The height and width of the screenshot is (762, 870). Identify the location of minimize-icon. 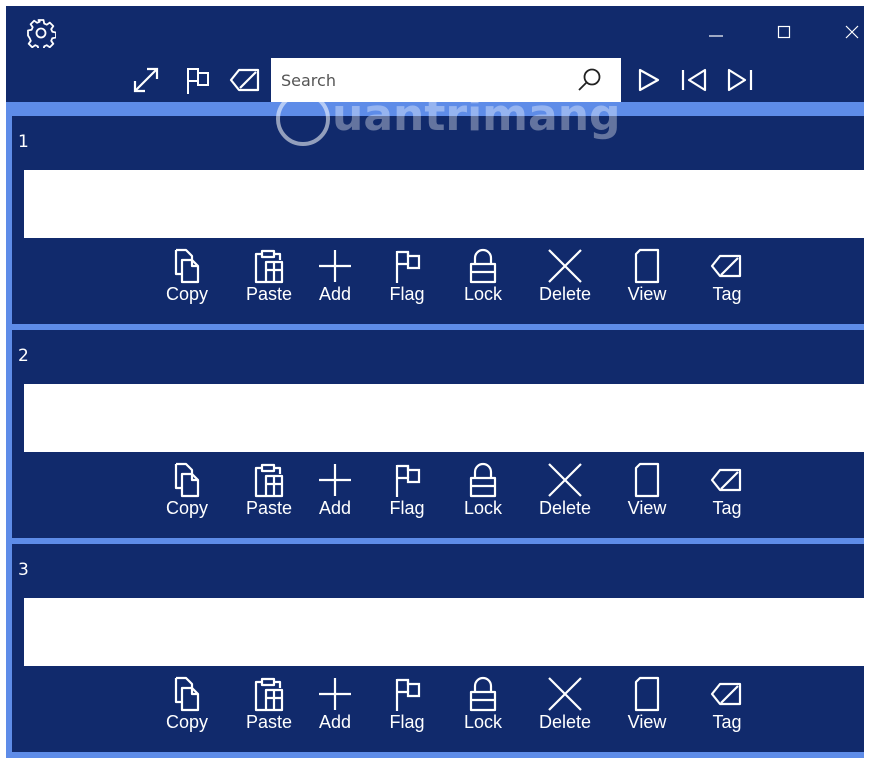
(716, 36).